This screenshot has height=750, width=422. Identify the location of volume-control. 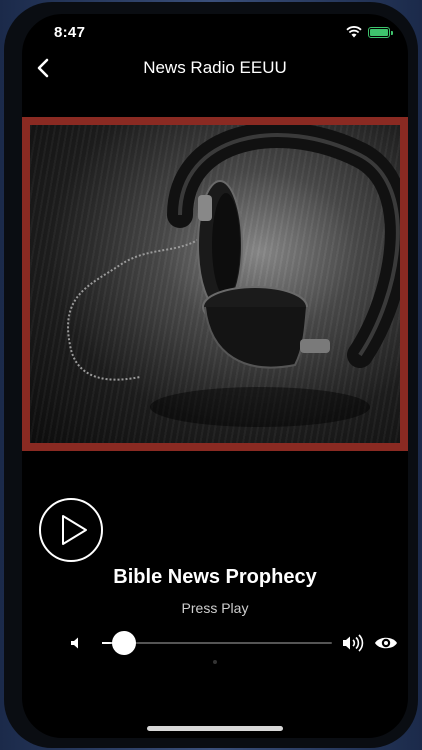
(215, 643).